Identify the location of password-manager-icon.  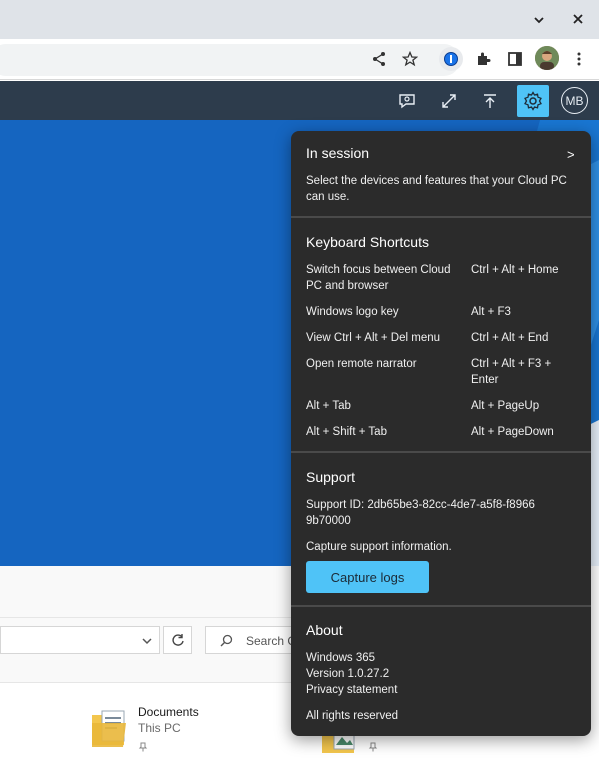
(451, 59).